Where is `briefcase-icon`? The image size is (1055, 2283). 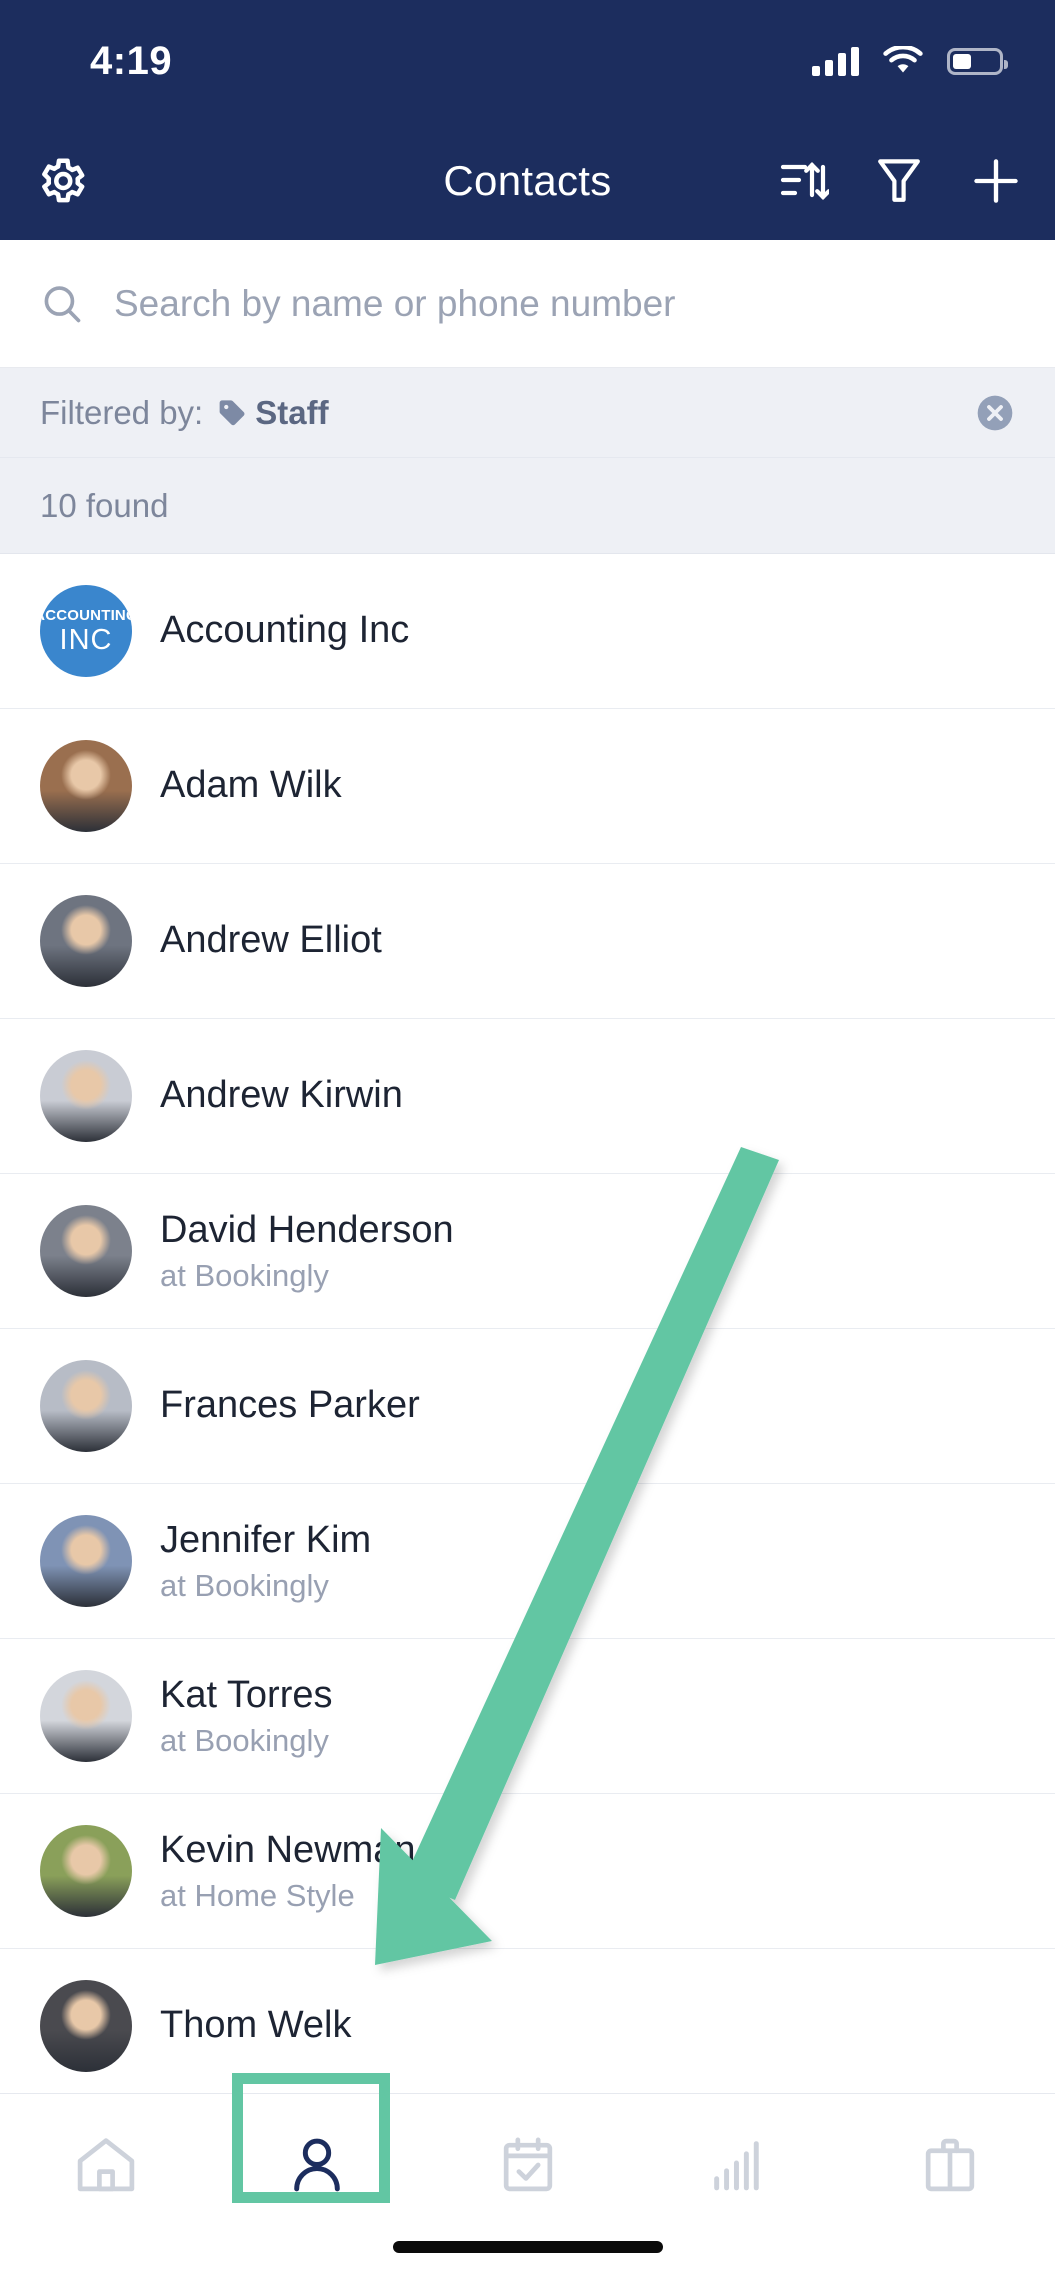
briefcase-icon is located at coordinates (949, 2165).